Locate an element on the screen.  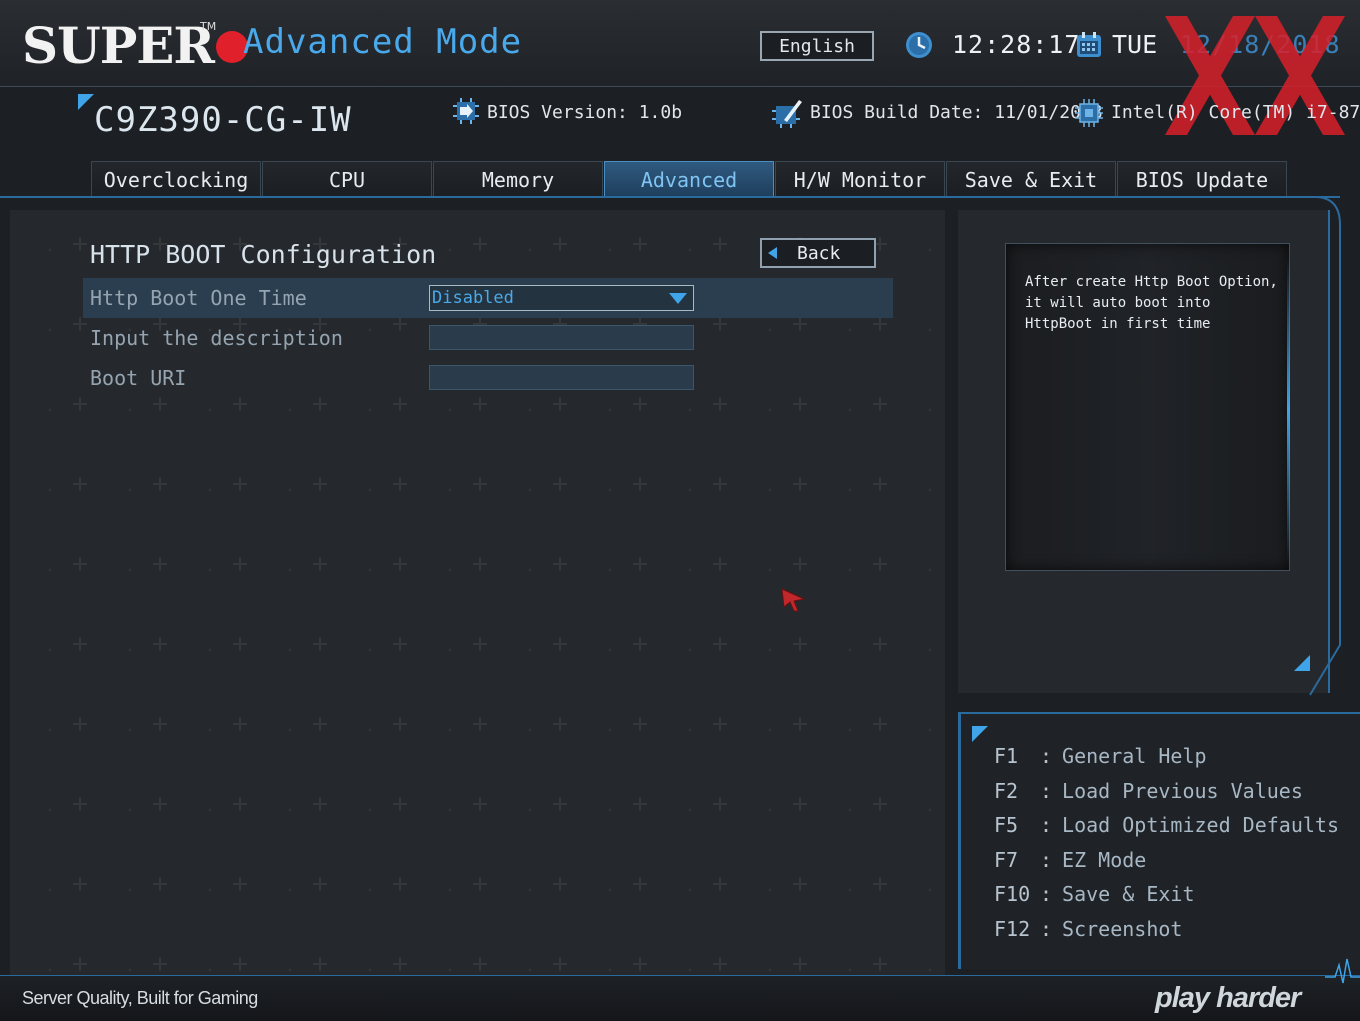
clock-time: 12:28:17 is located at coordinates (1016, 44).